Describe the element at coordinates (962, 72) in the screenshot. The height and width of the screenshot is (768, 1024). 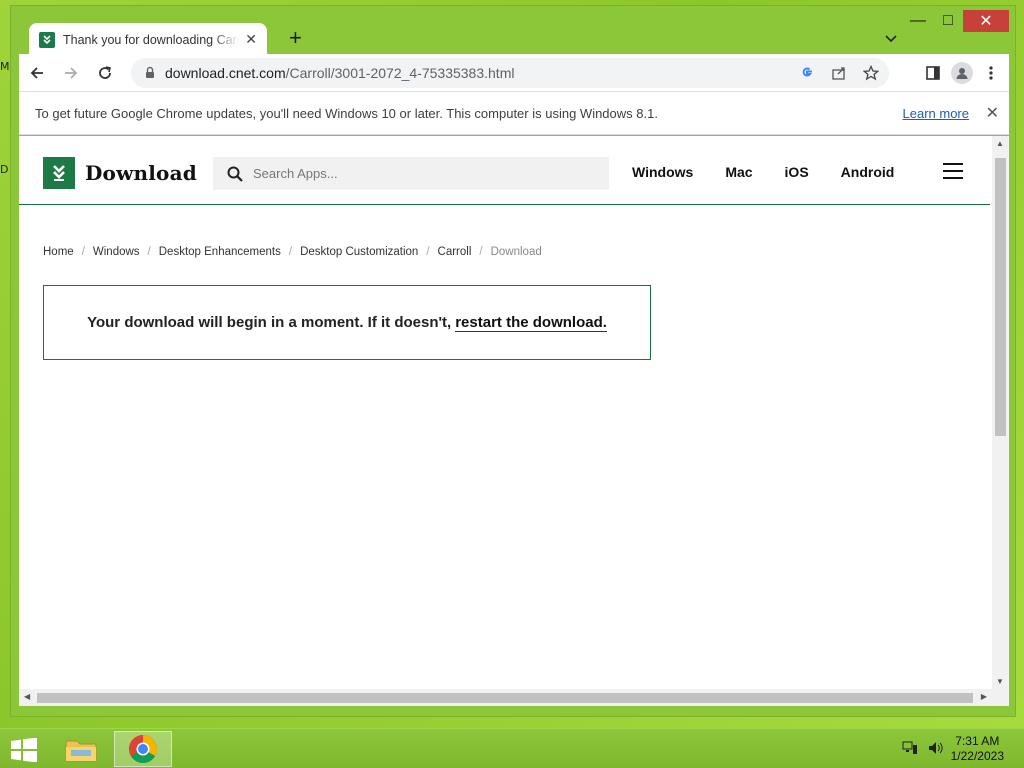
I see `profile-avatar-icon` at that location.